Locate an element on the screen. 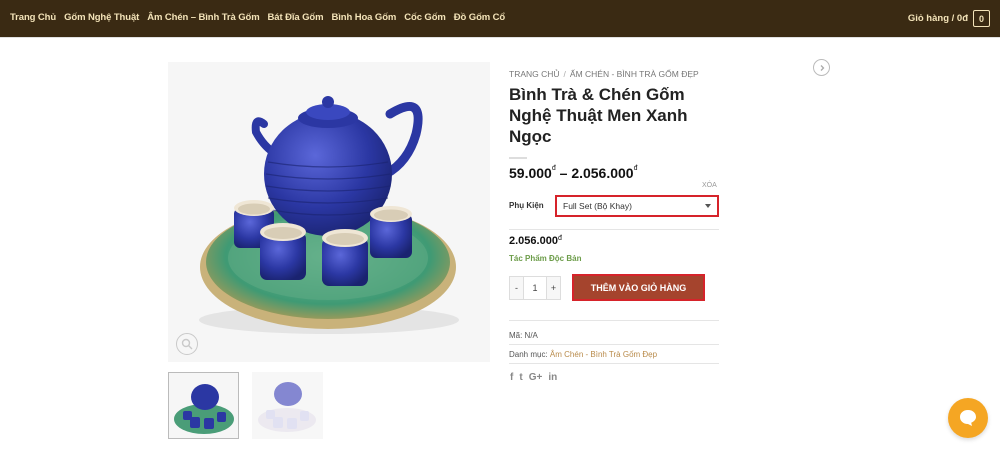  nav-item-vases: Bình Hoa Gốm is located at coordinates (363, 17).